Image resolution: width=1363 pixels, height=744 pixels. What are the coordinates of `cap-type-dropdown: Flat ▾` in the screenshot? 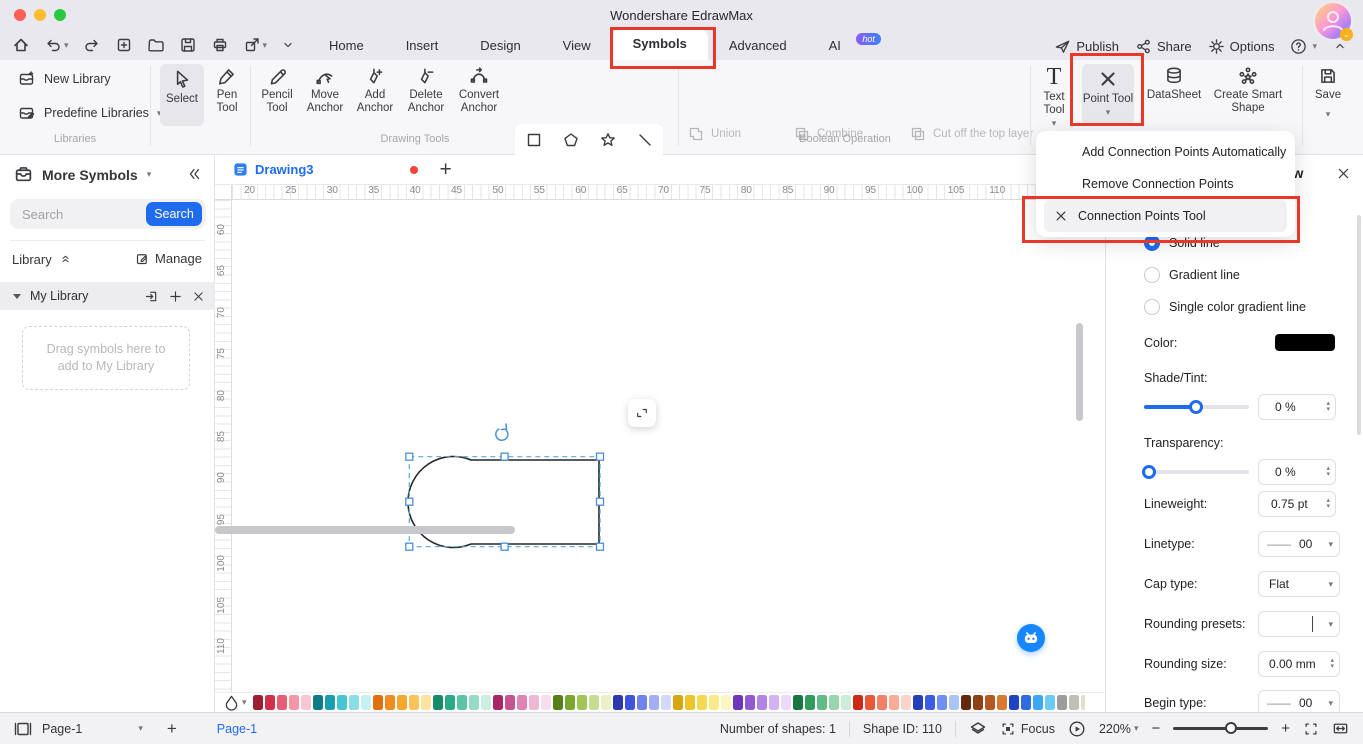 It's located at (1299, 584).